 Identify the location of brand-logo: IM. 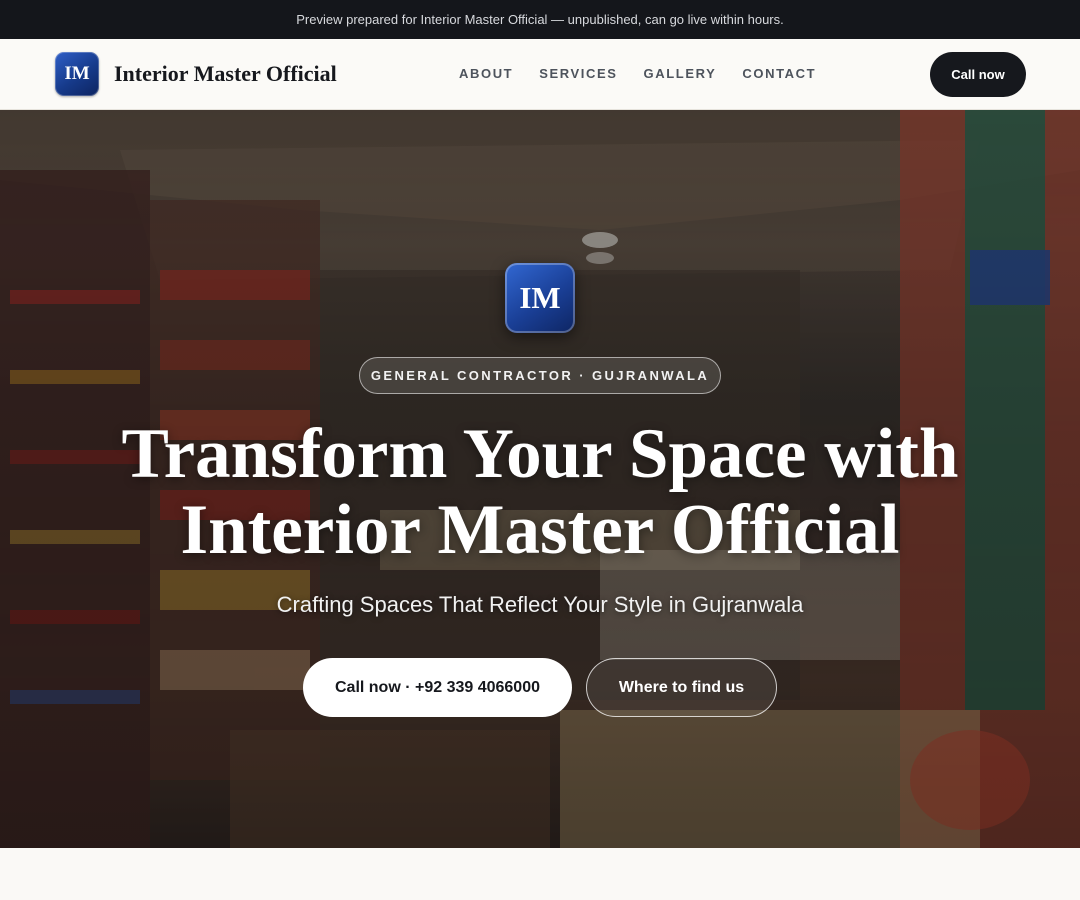
(77, 74).